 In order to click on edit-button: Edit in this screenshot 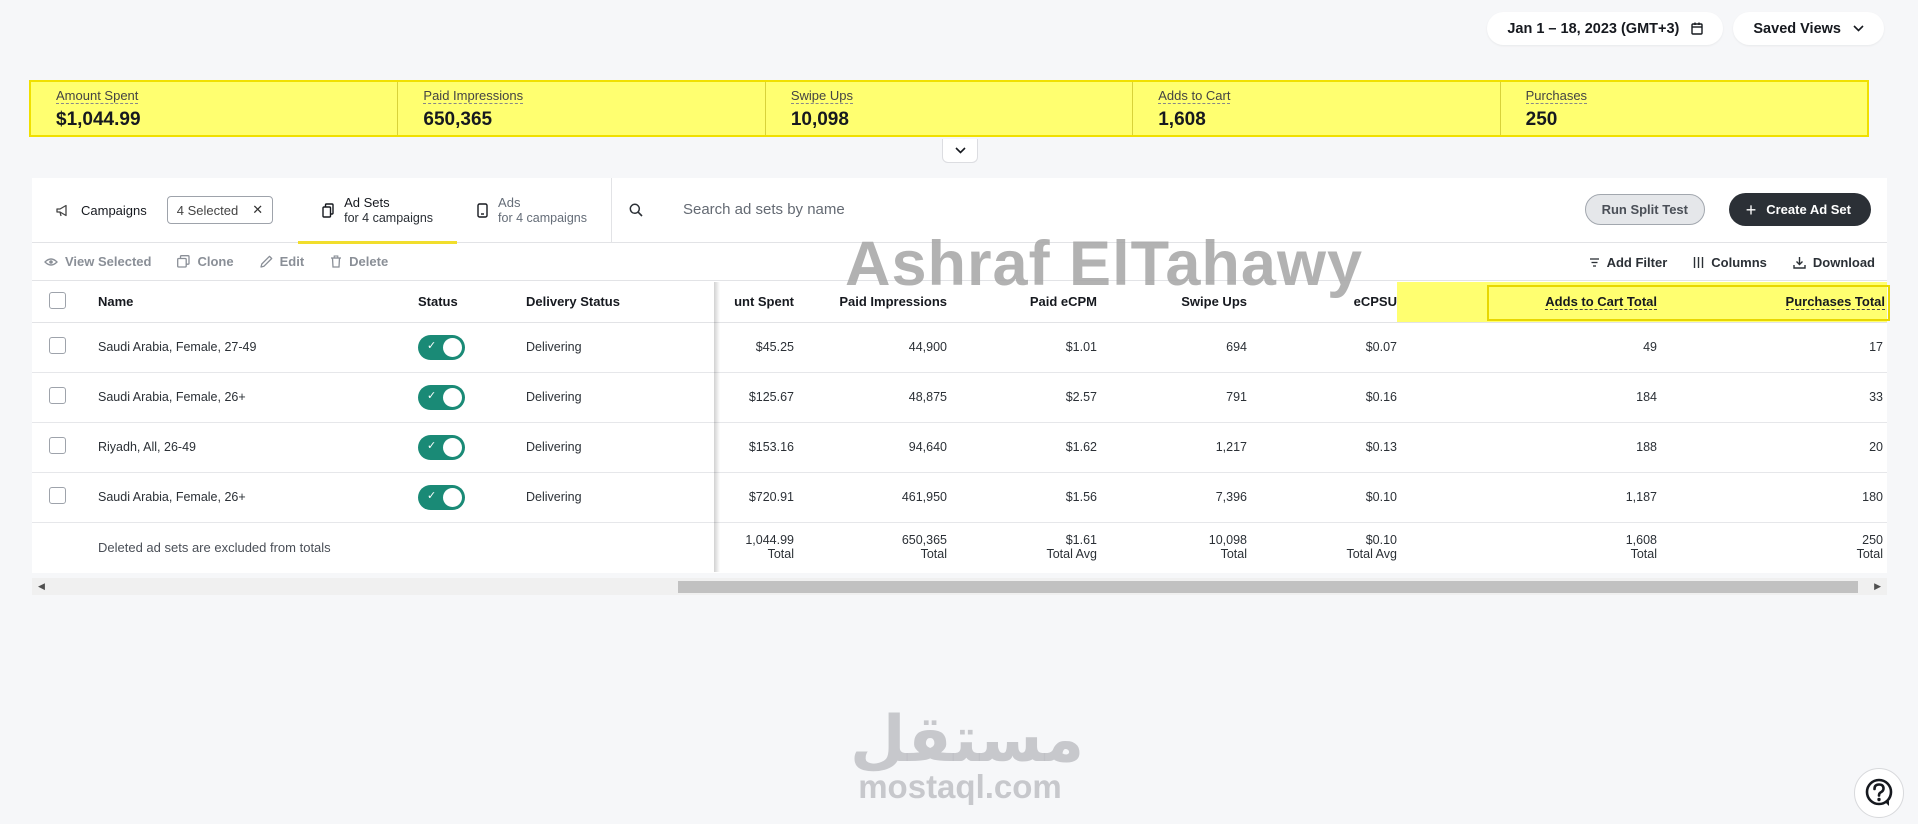, I will do `click(282, 261)`.